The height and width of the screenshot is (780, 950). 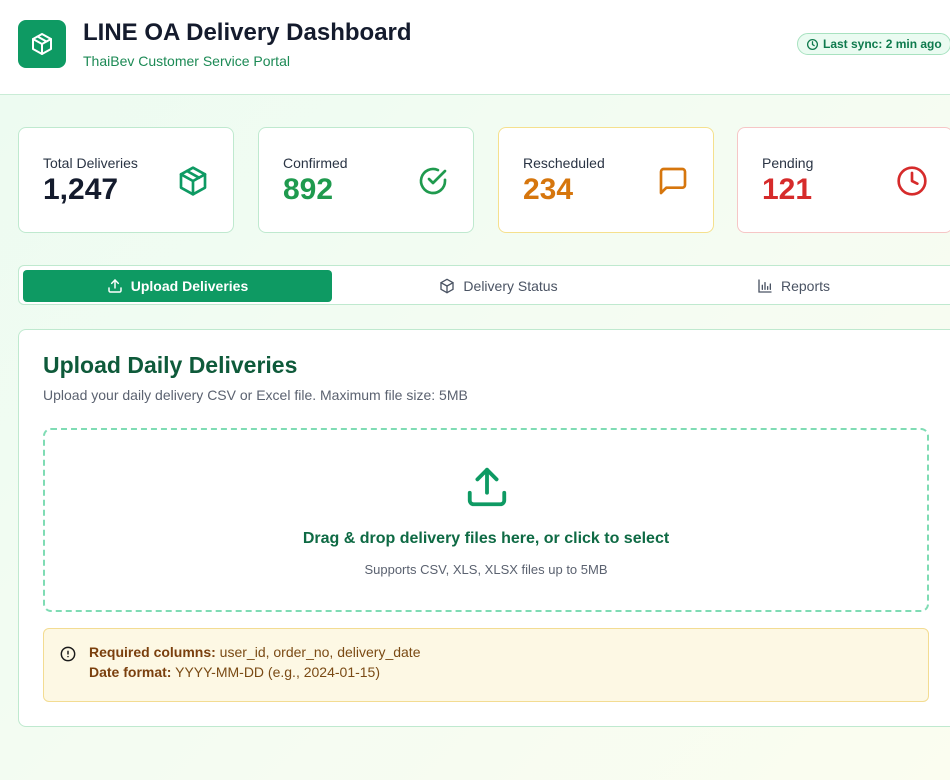 I want to click on stat-value: 1,247, so click(x=81, y=189).